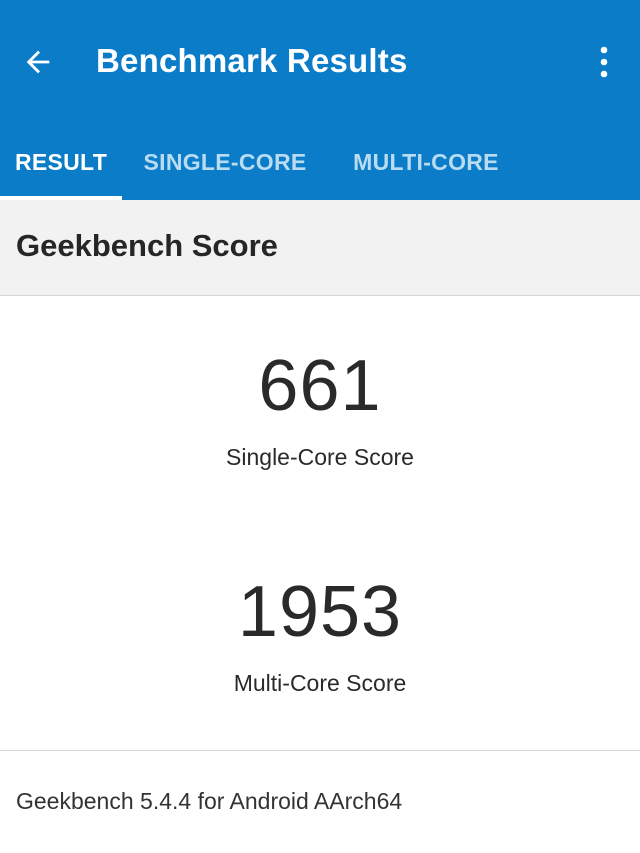 Image resolution: width=640 pixels, height=853 pixels. What do you see at coordinates (209, 801) in the screenshot?
I see `version-text: Geekbench 5.4.4 for Android AArch64` at bounding box center [209, 801].